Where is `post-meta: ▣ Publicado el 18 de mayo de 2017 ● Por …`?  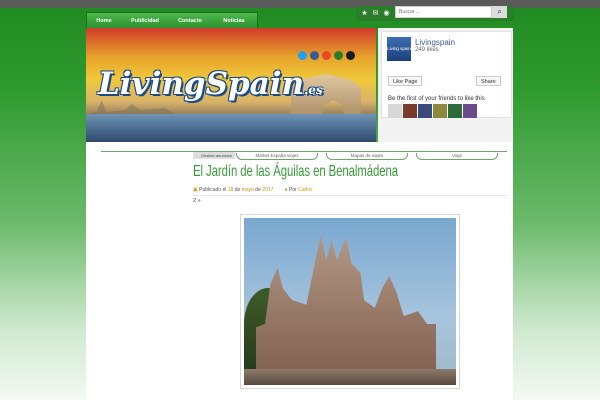 post-meta: ▣ Publicado el 18 de mayo de 2017 ● Por … is located at coordinates (253, 190).